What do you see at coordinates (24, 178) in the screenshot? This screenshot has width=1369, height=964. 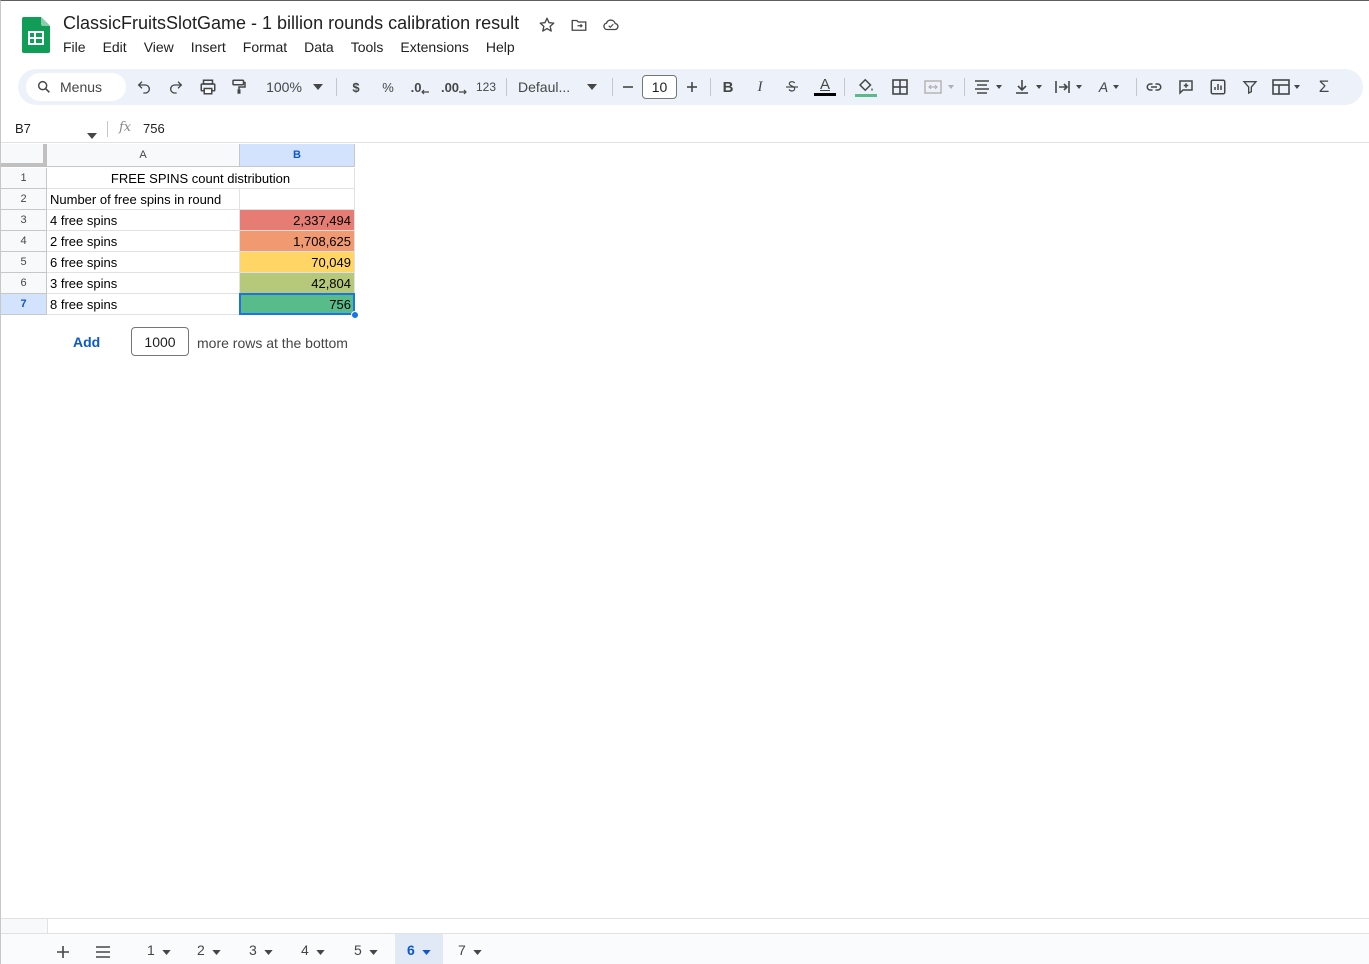 I see `row-header: 1` at bounding box center [24, 178].